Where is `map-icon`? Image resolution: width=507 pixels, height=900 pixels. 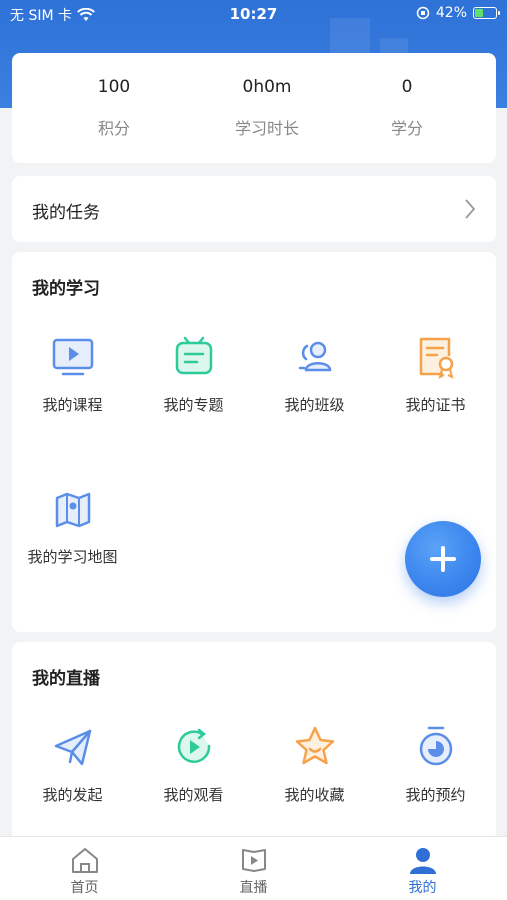 map-icon is located at coordinates (72, 510).